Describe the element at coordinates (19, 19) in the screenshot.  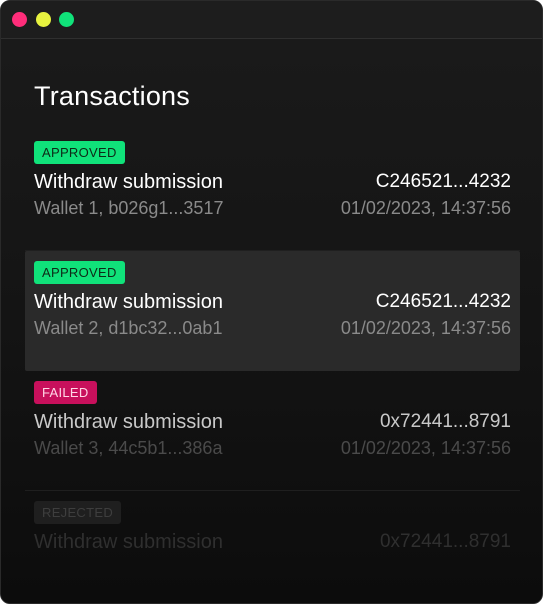
I see `close-window-button` at that location.